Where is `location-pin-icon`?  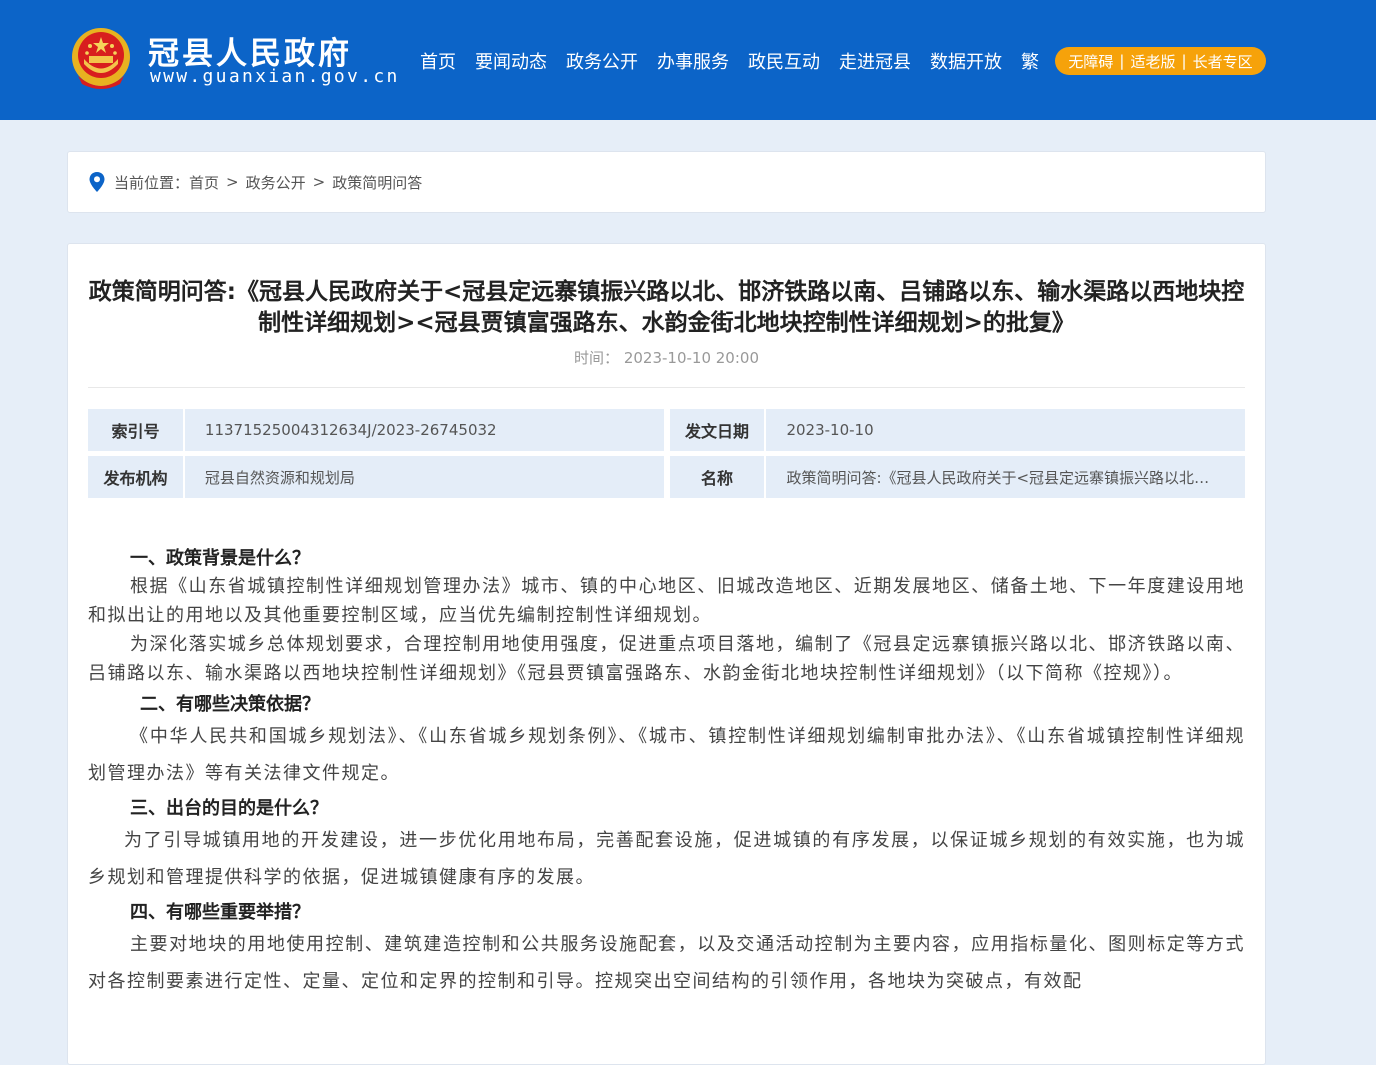
location-pin-icon is located at coordinates (97, 182).